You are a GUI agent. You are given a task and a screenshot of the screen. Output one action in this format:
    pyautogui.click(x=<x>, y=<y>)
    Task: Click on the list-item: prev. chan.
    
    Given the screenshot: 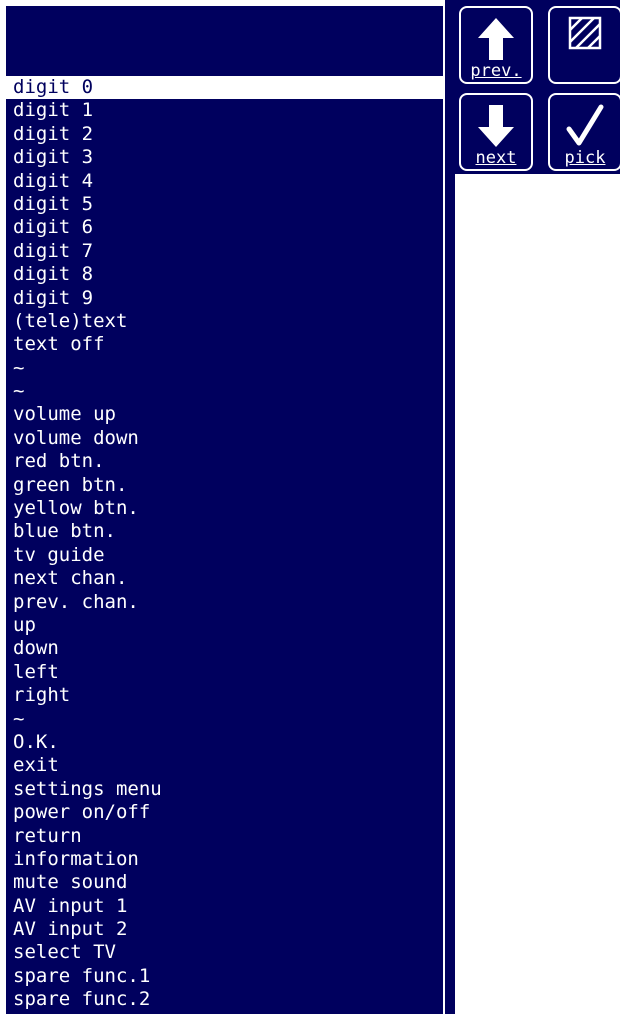 What is the action you would take?
    pyautogui.click(x=224, y=602)
    